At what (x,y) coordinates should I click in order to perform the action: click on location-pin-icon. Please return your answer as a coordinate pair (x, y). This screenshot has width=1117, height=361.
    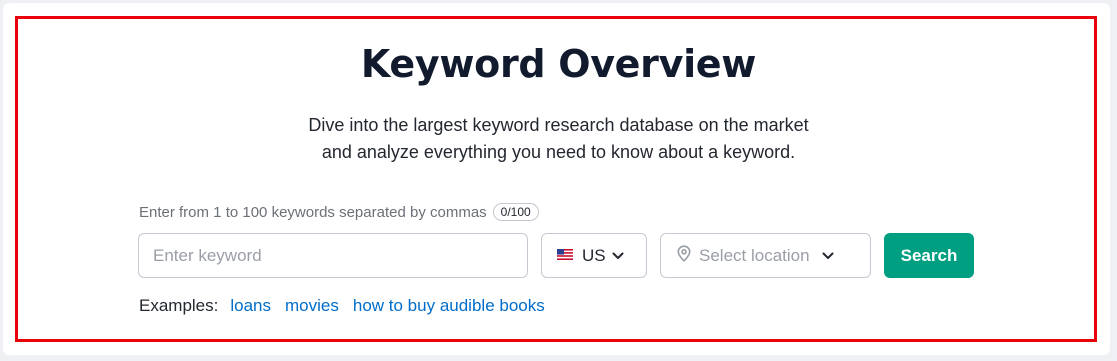
    Looking at the image, I should click on (684, 255).